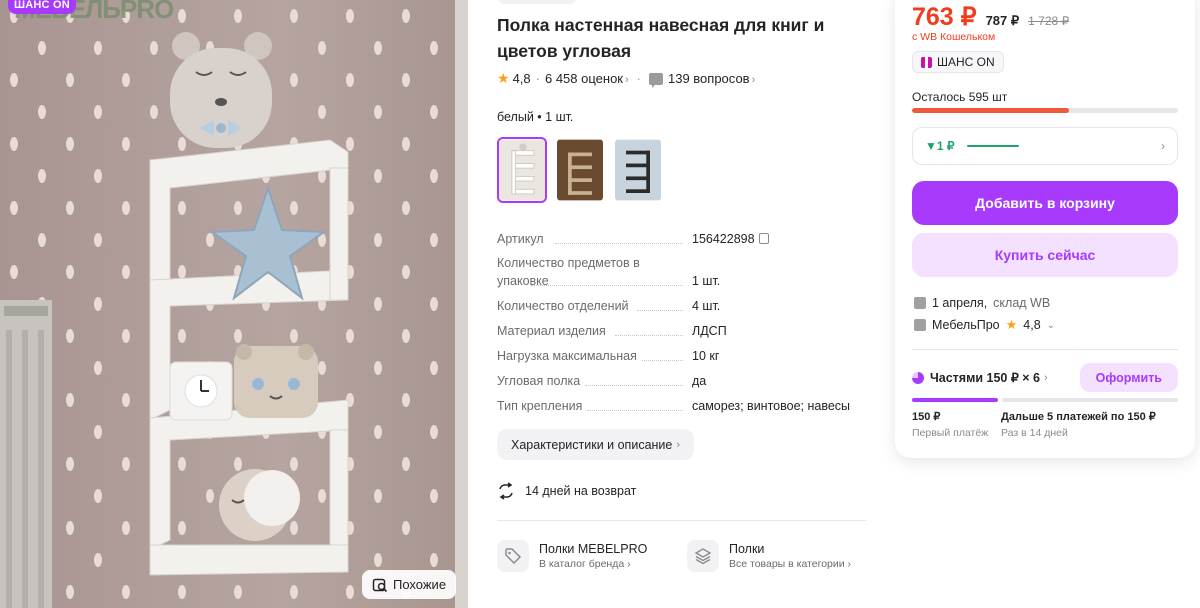 The image size is (1200, 608). I want to click on spec-value: саморез; винтовое; навесы, so click(771, 406).